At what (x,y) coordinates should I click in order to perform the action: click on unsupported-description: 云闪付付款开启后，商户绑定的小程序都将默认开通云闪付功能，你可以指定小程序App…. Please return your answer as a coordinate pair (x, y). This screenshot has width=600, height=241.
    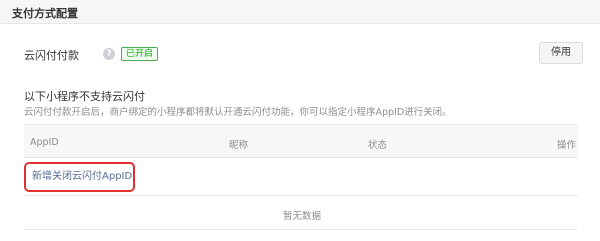
    Looking at the image, I should click on (238, 112).